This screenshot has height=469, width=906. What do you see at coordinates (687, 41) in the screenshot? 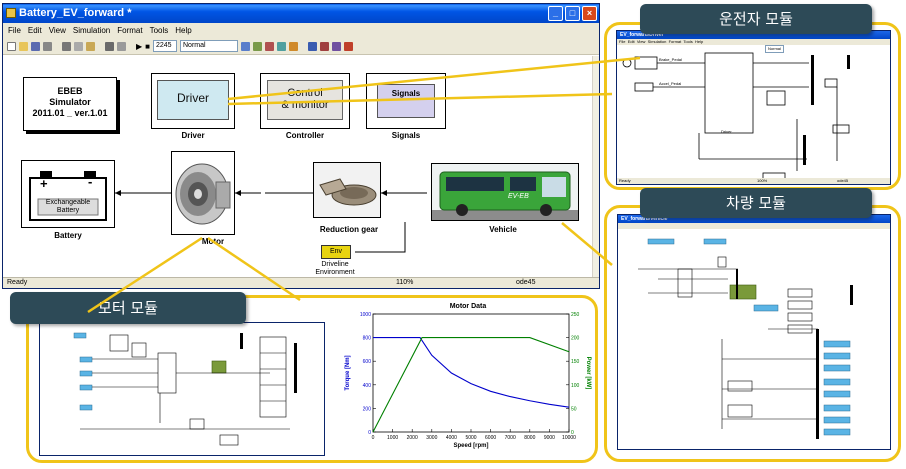
I see `driver-menu-tools: Tools` at bounding box center [687, 41].